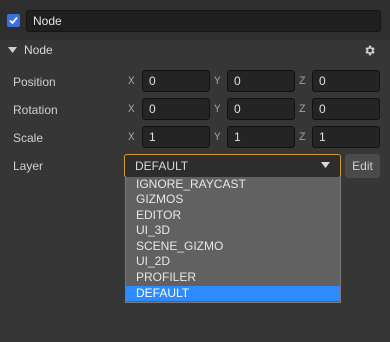 Image resolution: width=390 pixels, height=342 pixels. I want to click on scale-z-input: 1, so click(346, 137).